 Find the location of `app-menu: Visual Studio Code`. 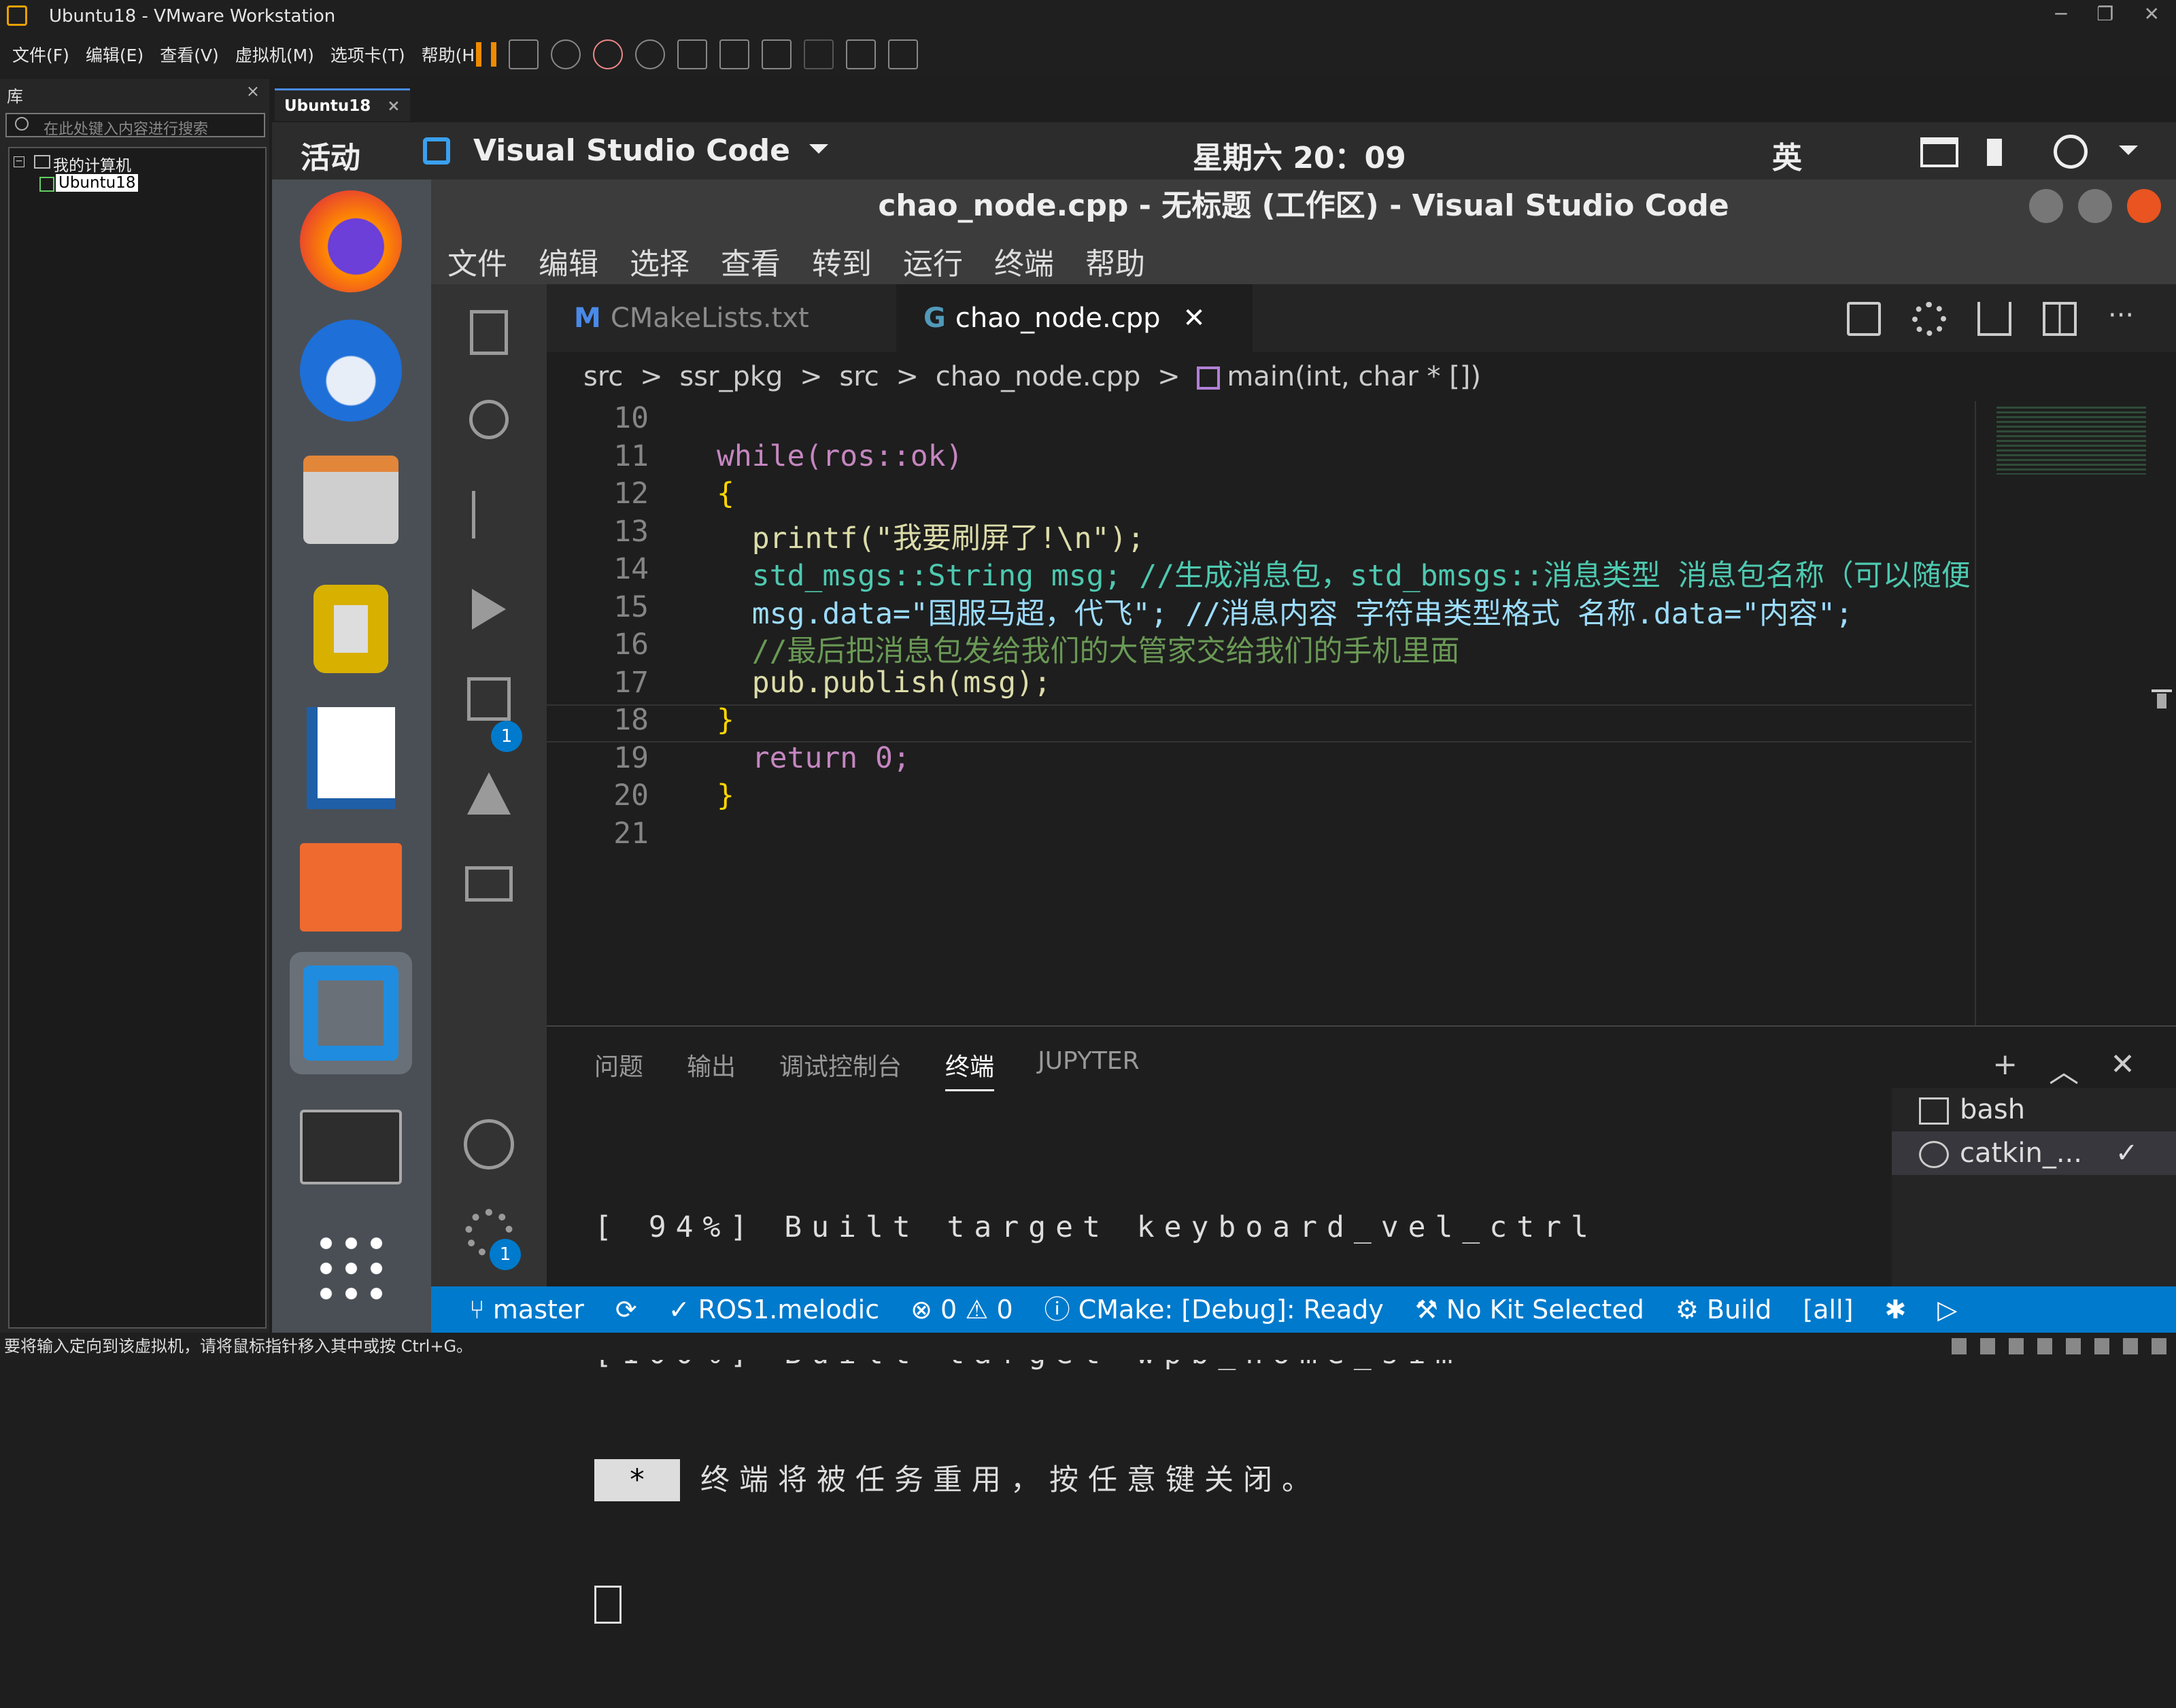

app-menu: Visual Studio Code is located at coordinates (632, 151).